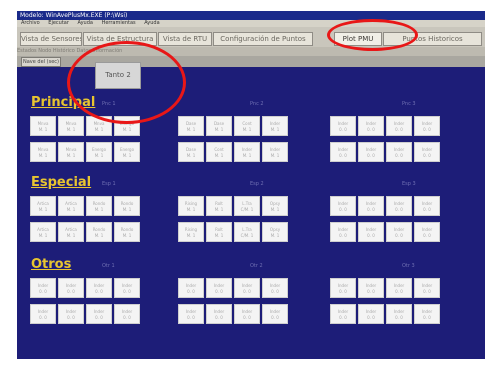  Describe the element at coordinates (409, 184) in the screenshot. I see `group-label: Esp 3` at that location.